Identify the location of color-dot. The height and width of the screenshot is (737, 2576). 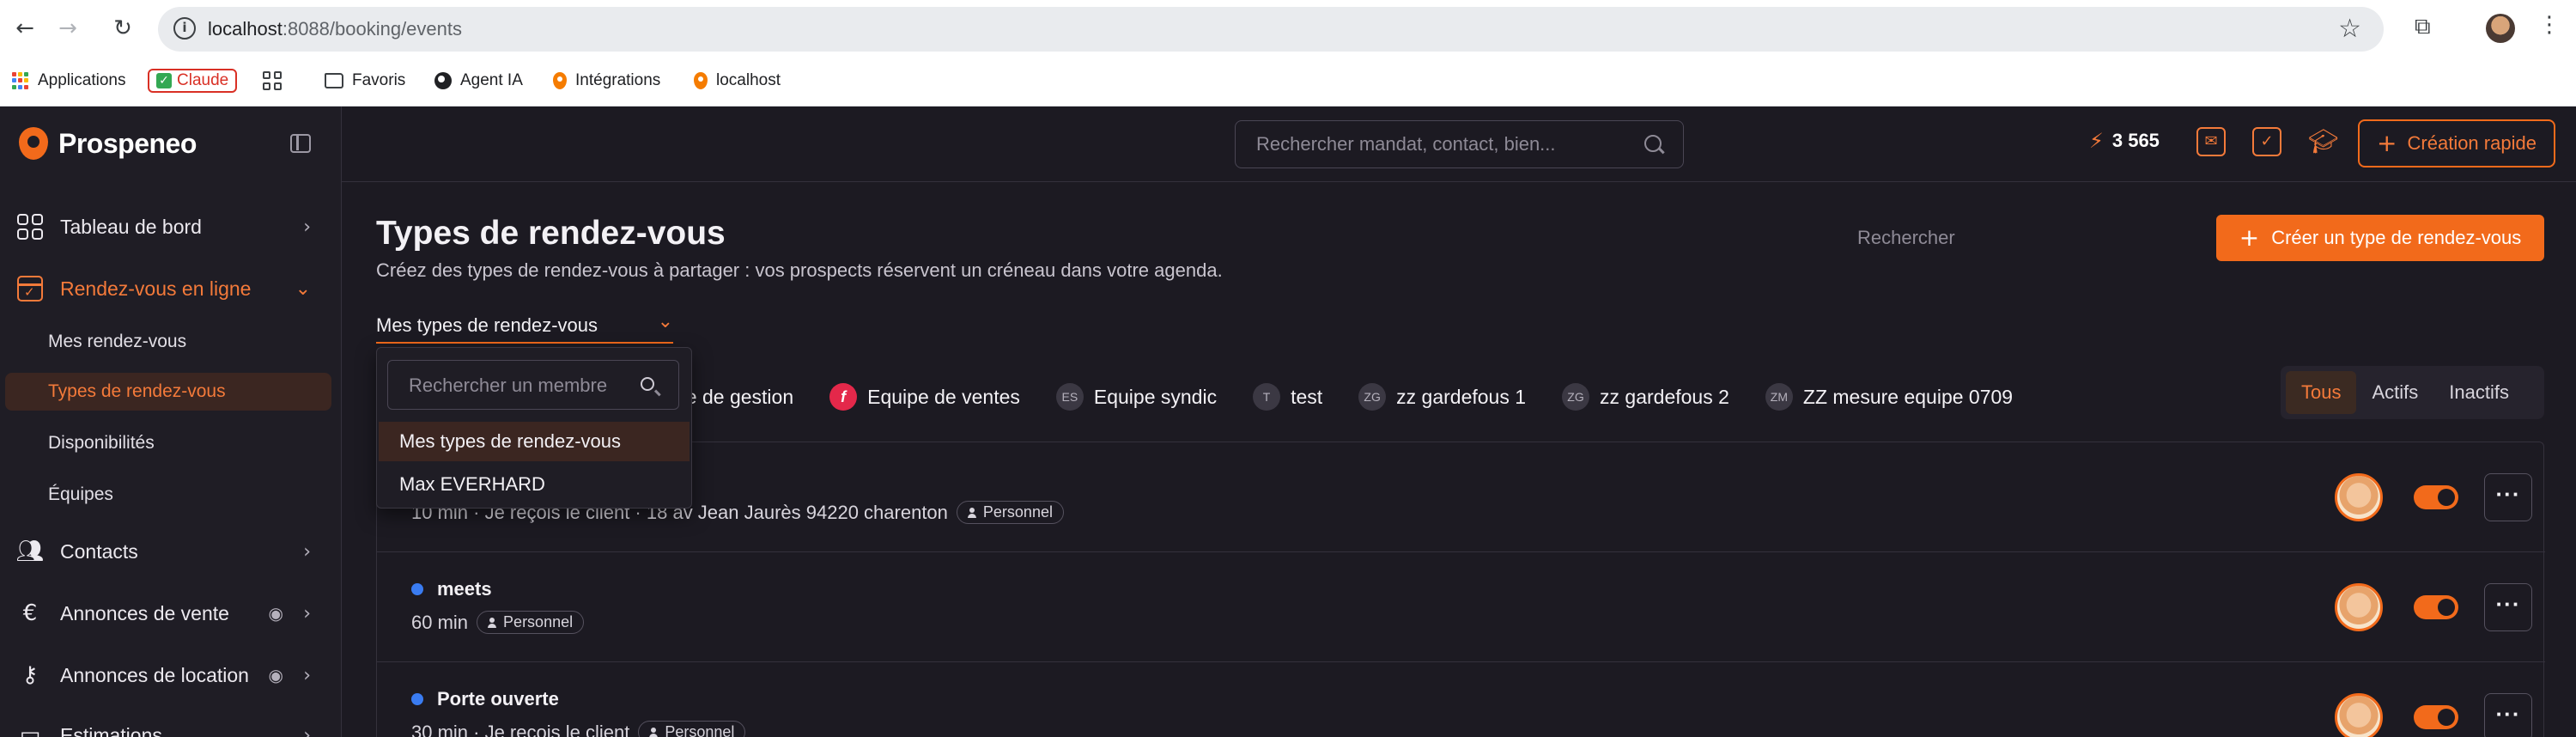
(417, 699).